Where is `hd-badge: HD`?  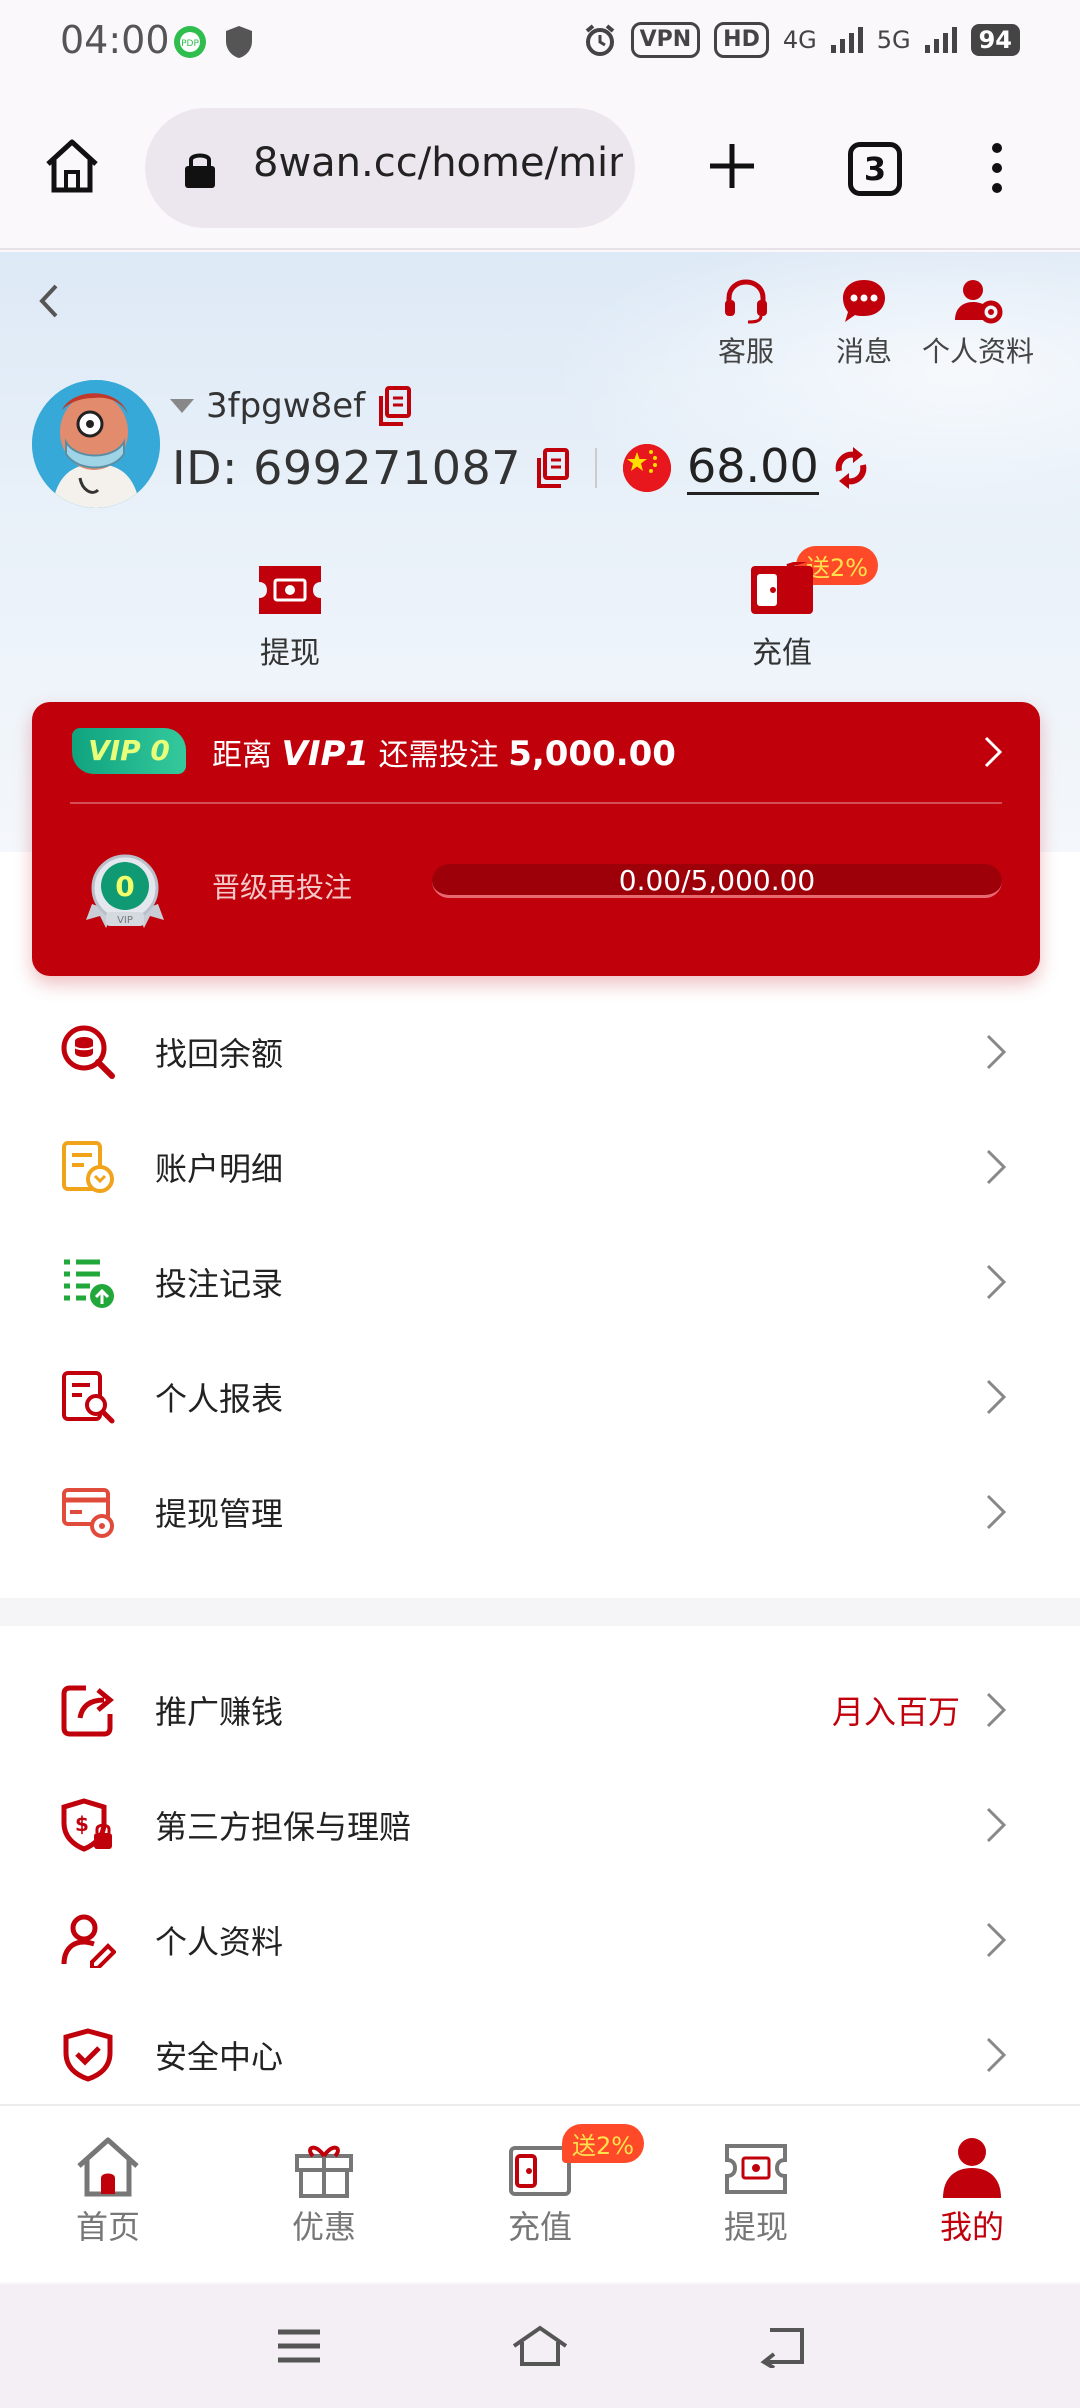 hd-badge: HD is located at coordinates (741, 40).